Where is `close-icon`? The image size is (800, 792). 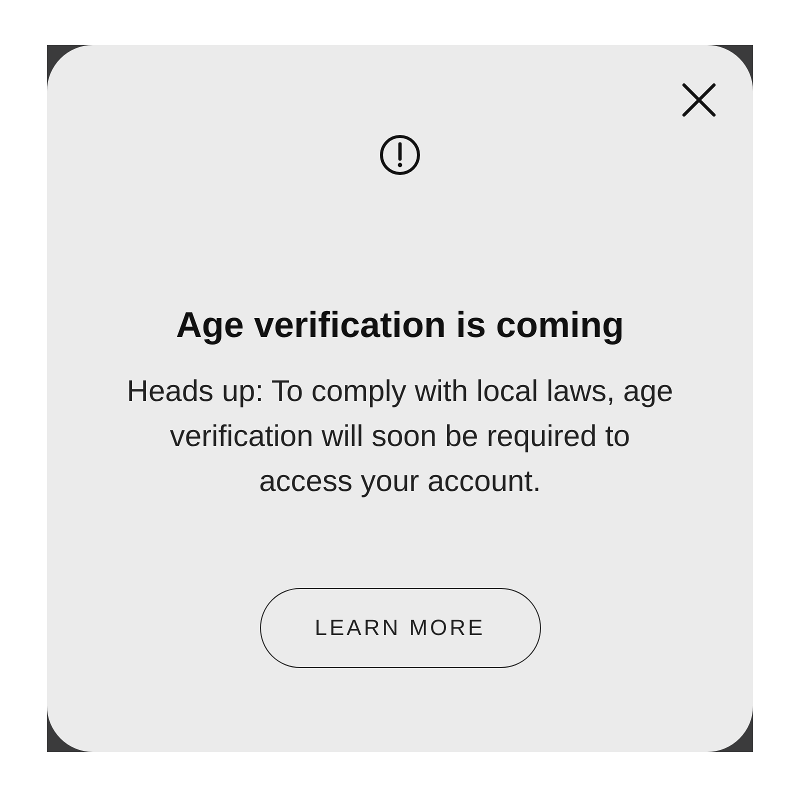 close-icon is located at coordinates (699, 100).